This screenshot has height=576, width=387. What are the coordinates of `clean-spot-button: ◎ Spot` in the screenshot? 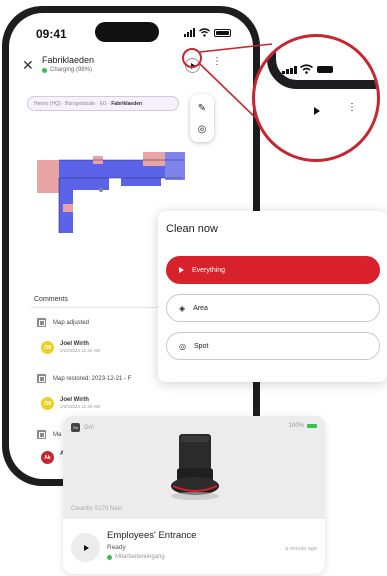 It's located at (273, 346).